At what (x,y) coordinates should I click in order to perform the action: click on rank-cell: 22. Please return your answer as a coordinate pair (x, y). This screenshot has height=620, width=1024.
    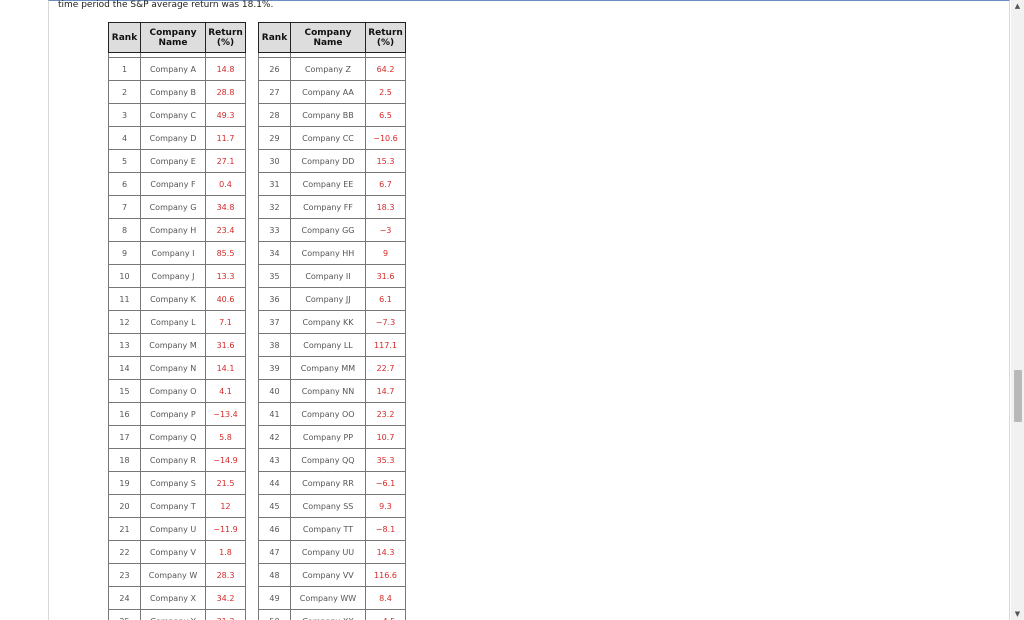
    Looking at the image, I should click on (124, 552).